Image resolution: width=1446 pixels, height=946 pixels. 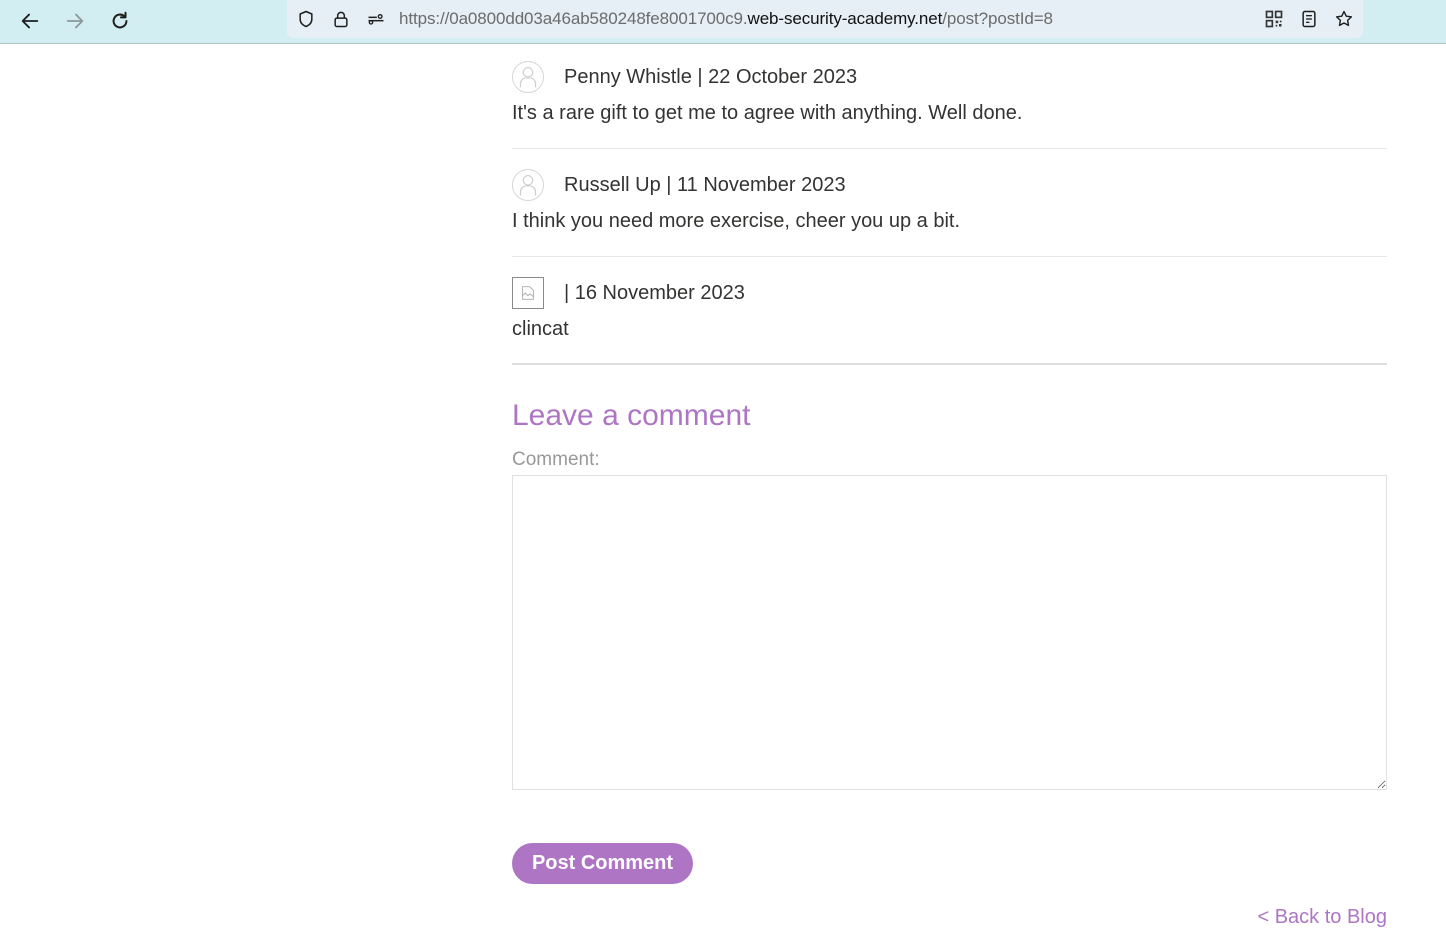 I want to click on forward-arrow-icon, so click(x=75, y=21).